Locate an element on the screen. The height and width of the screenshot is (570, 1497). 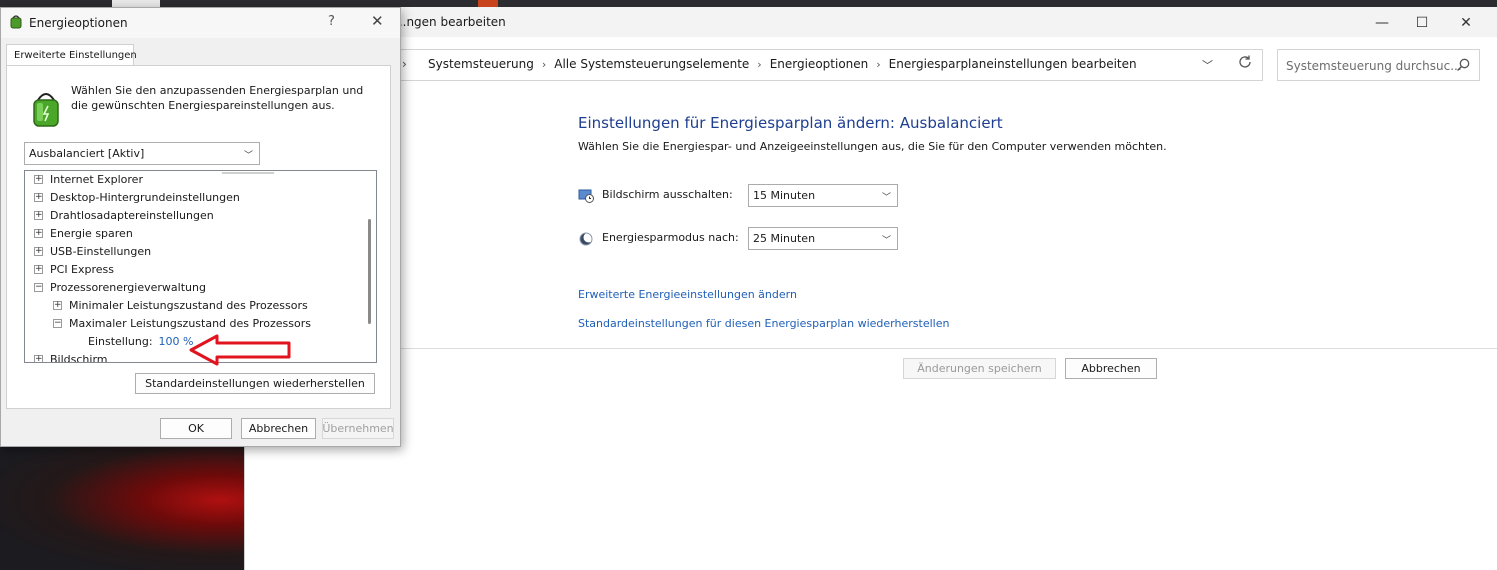
maximize-button: ☐ is located at coordinates (1422, 23).